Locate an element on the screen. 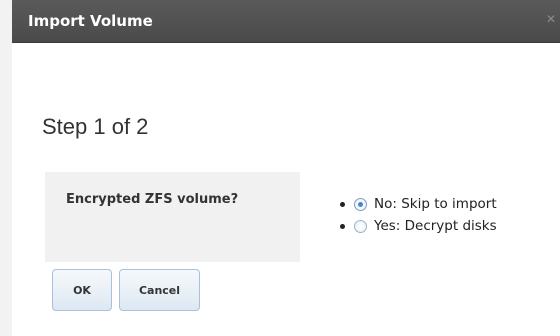 This screenshot has width=560, height=336. option-label: No: Skip to import is located at coordinates (435, 204).